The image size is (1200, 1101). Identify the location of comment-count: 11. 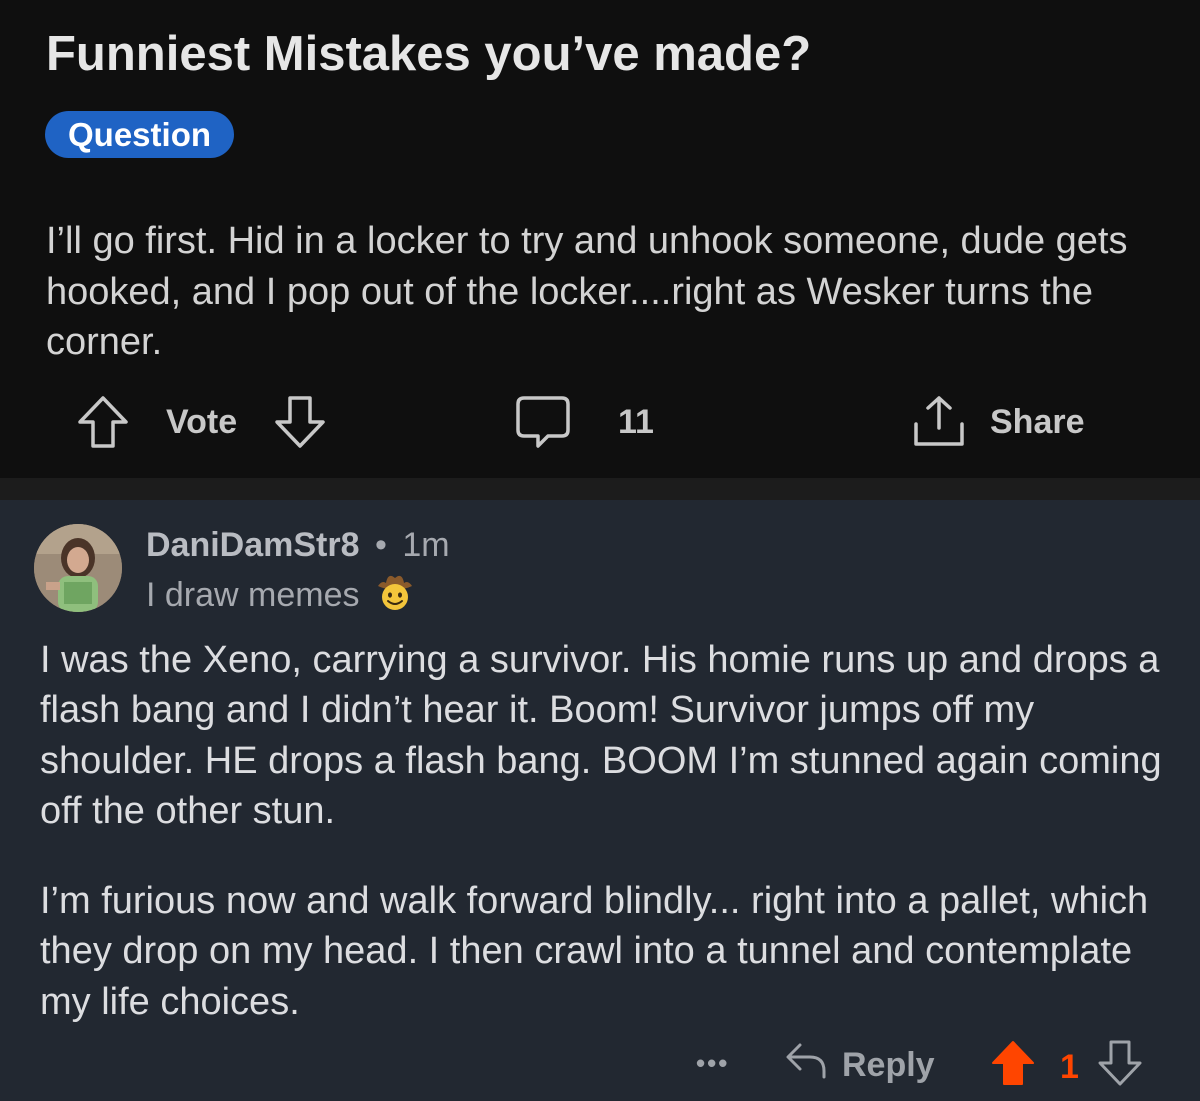
(636, 421).